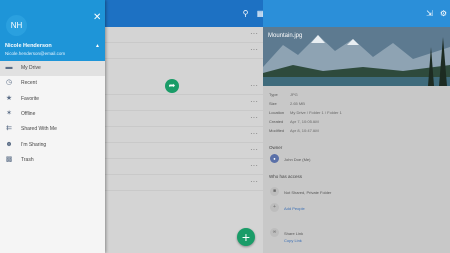  What do you see at coordinates (274, 207) in the screenshot?
I see `add-people-icon: +` at bounding box center [274, 207].